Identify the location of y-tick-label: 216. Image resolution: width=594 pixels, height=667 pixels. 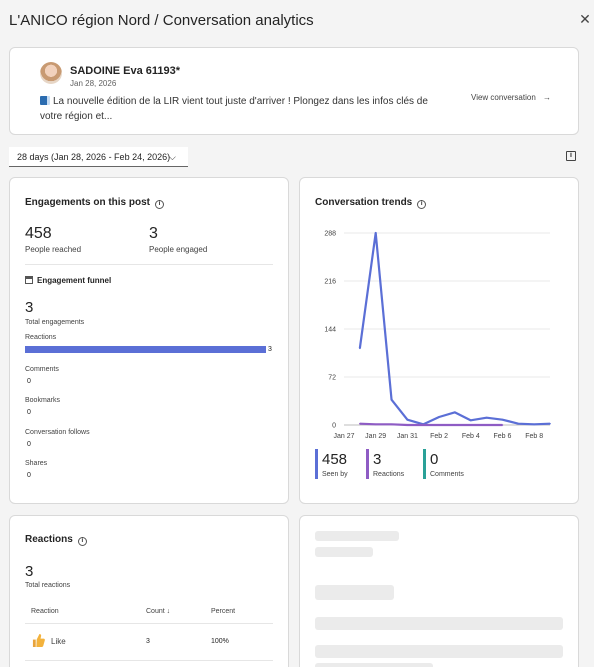
(330, 282).